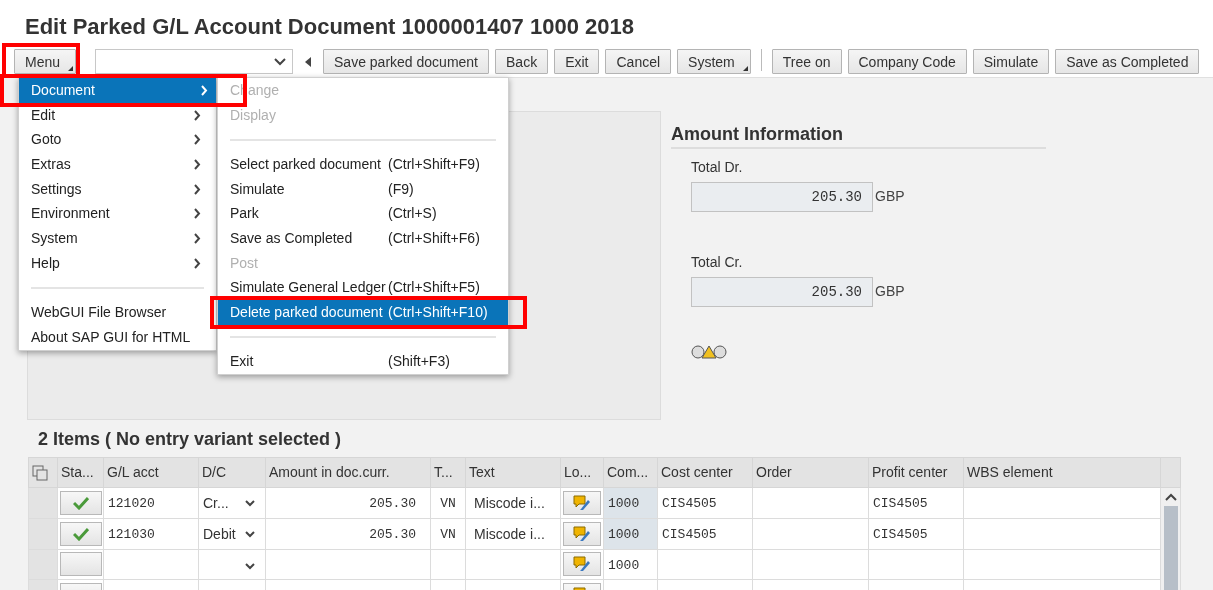  What do you see at coordinates (292, 238) in the screenshot?
I see `menu-item-label: Save as Completed` at bounding box center [292, 238].